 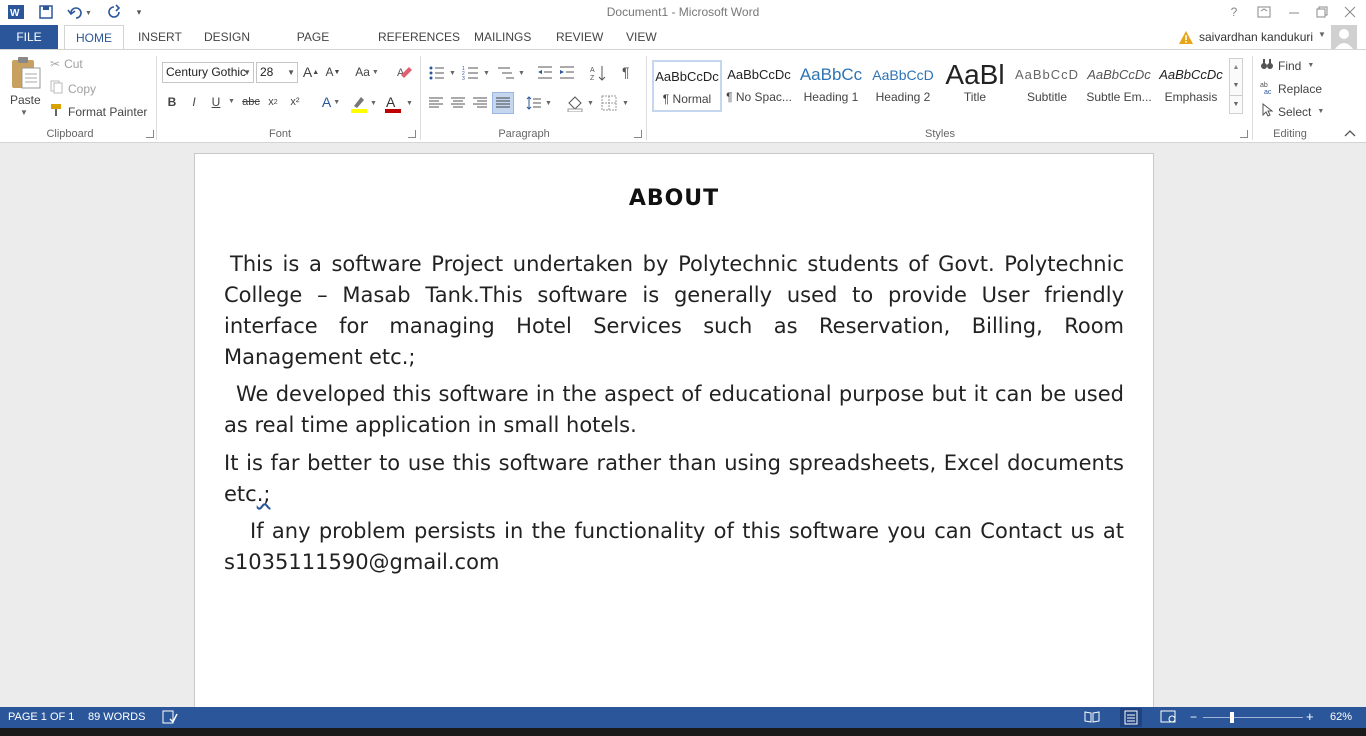 What do you see at coordinates (226, 37) in the screenshot?
I see `tab-design: DESIGN` at bounding box center [226, 37].